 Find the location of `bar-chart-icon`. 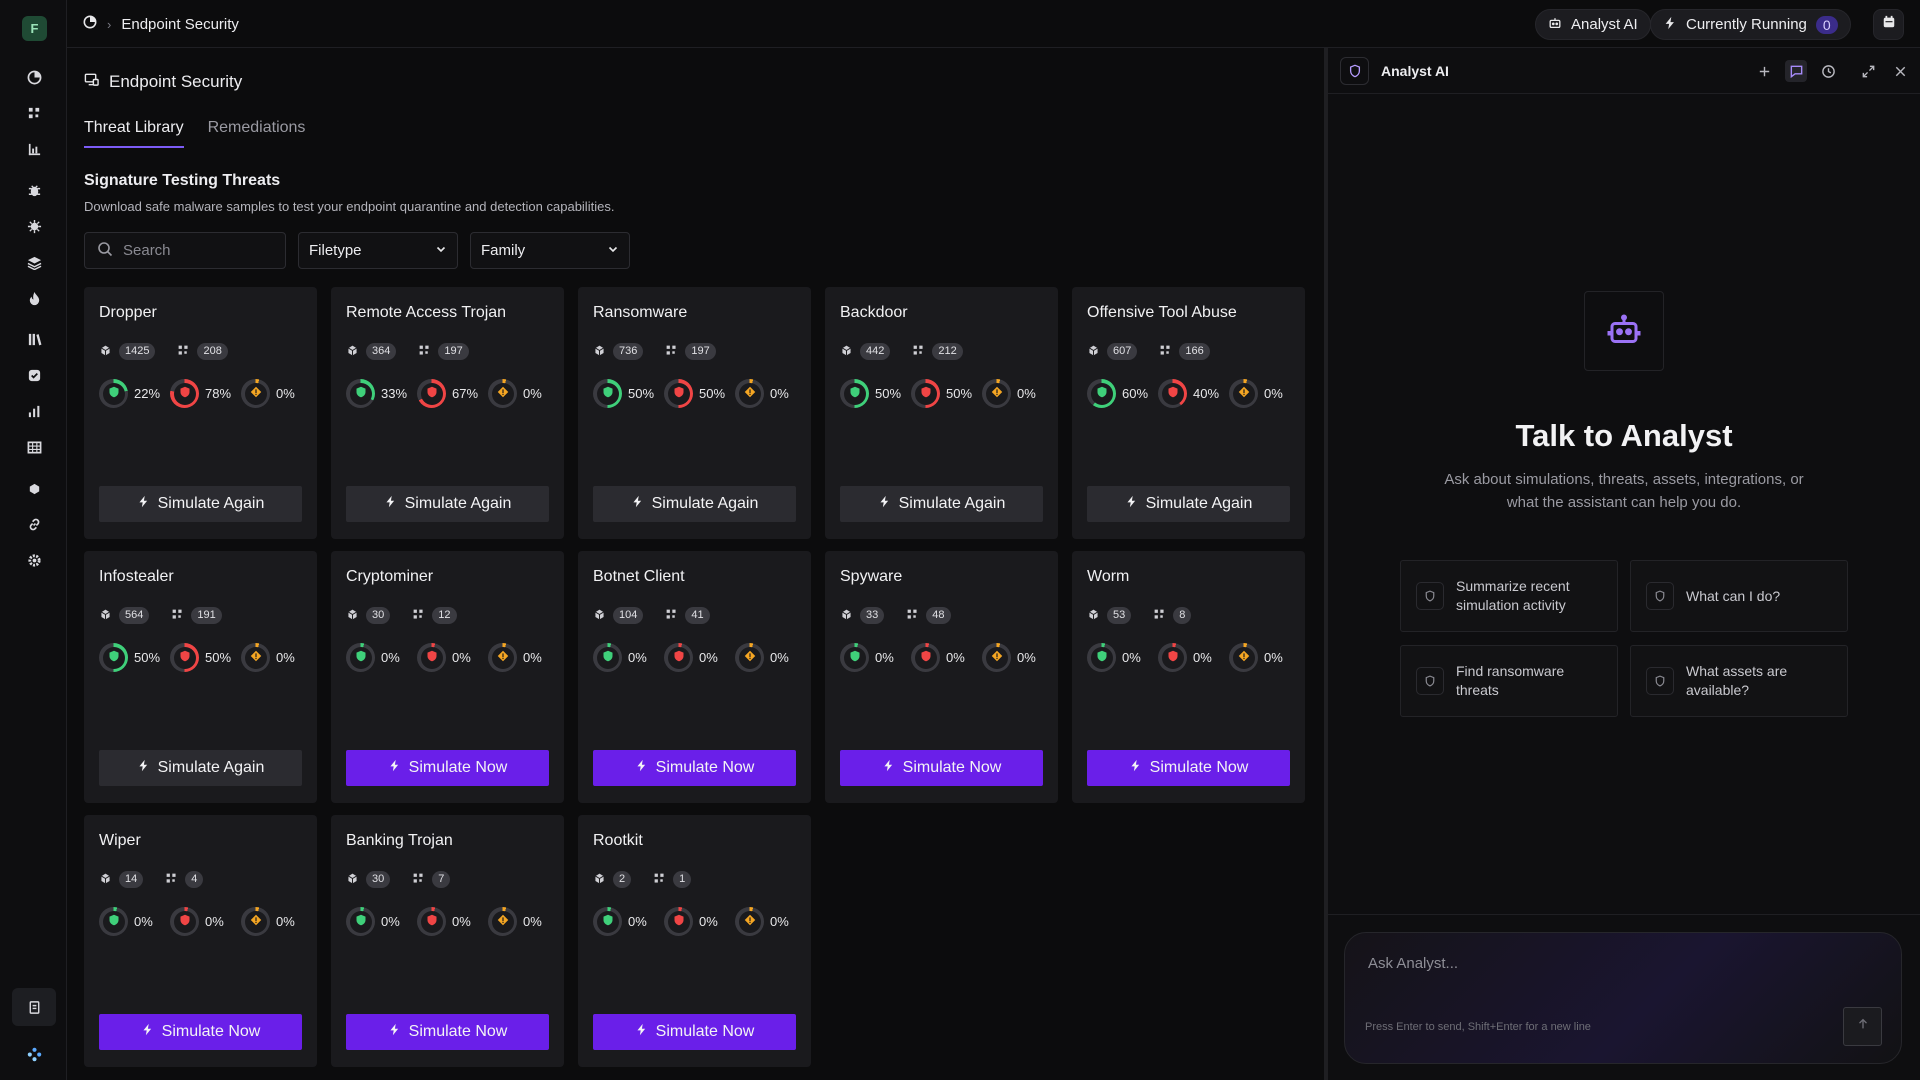

bar-chart-icon is located at coordinates (34, 149).